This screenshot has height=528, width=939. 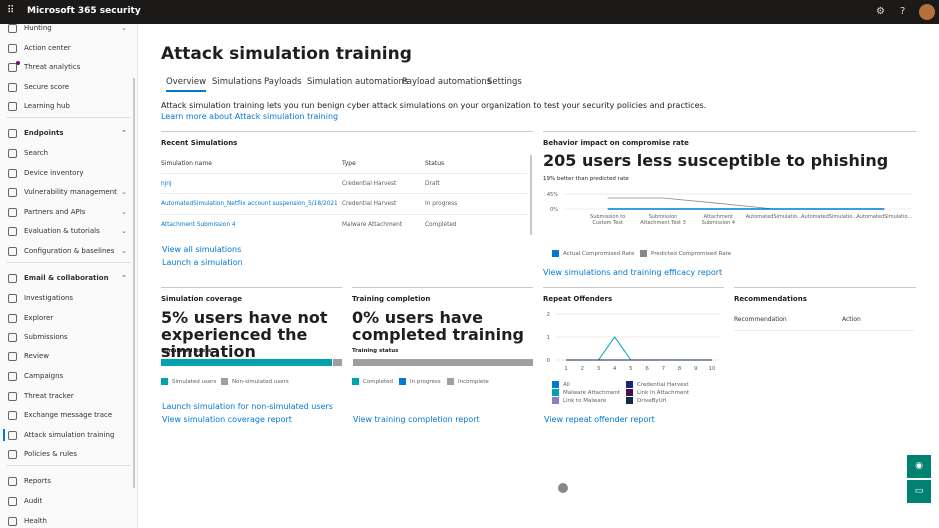 What do you see at coordinates (582, 369) in the screenshot?
I see `x-tick-label: 2` at bounding box center [582, 369].